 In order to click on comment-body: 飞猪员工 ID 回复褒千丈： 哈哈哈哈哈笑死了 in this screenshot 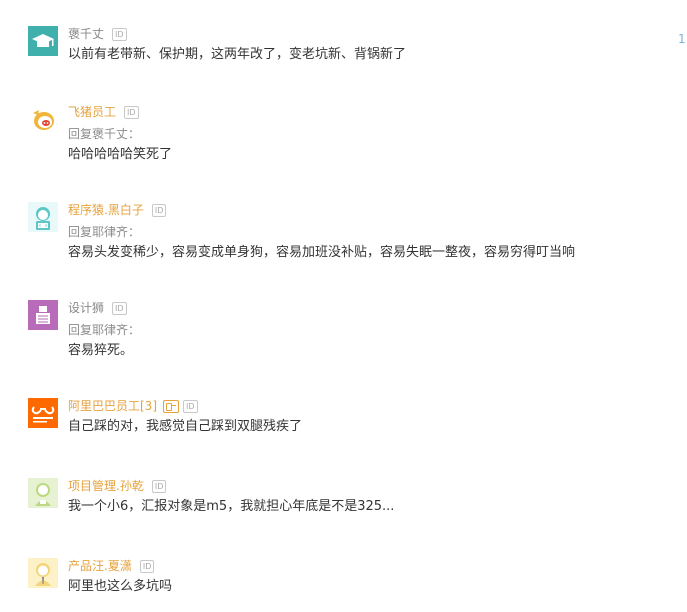, I will do `click(368, 134)`.